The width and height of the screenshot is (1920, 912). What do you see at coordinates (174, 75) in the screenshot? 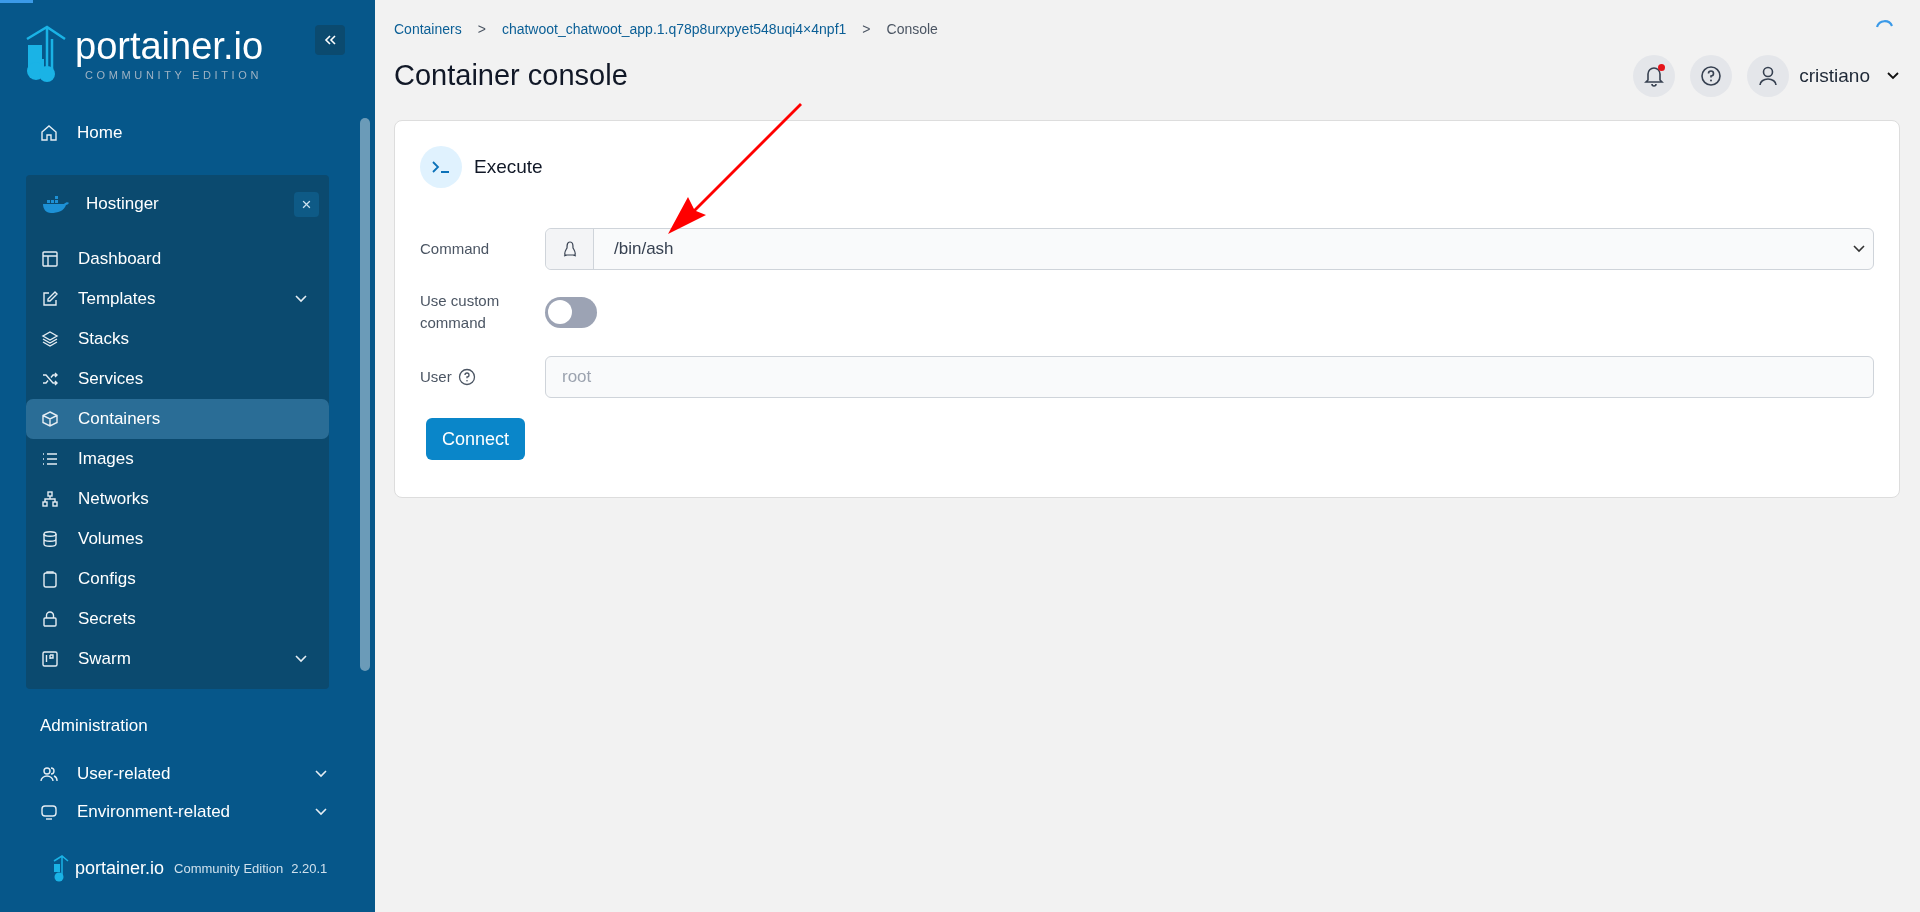
I see `logo-edition: COMMUNITY EDITION` at bounding box center [174, 75].